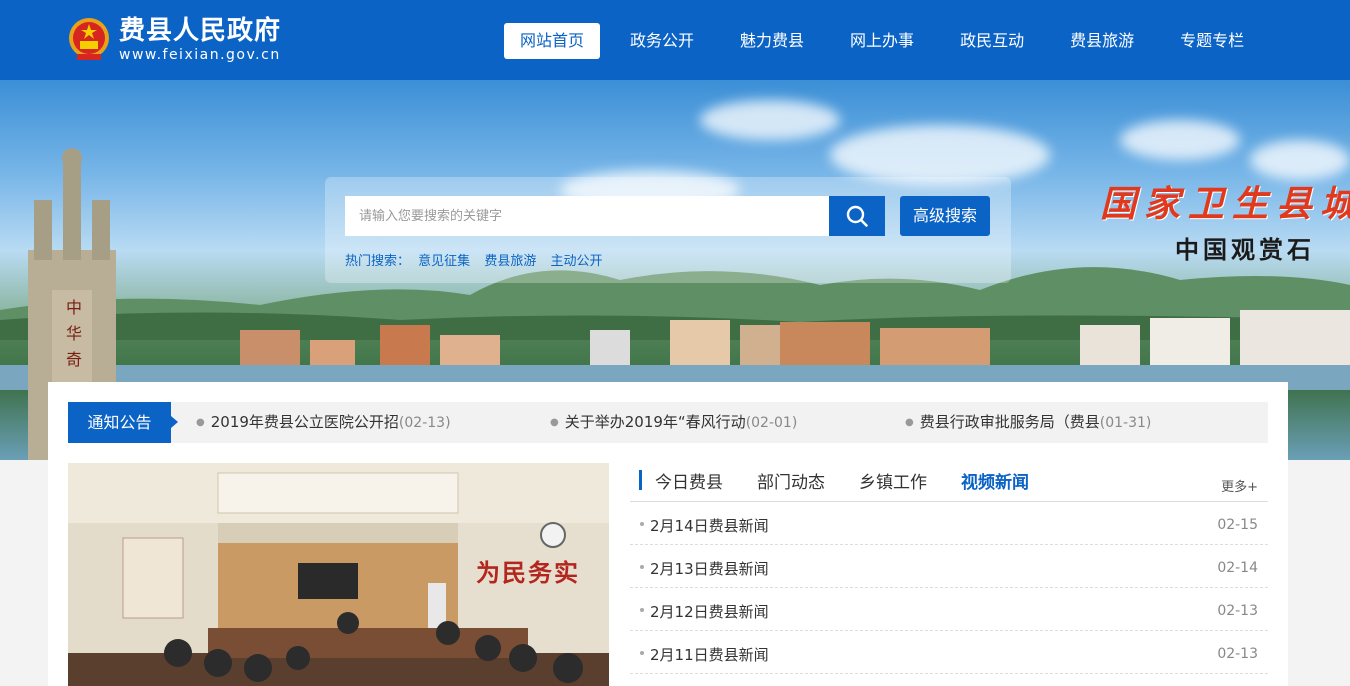 Image resolution: width=1350 pixels, height=686 pixels. I want to click on news-row: 2月12日费县新闻 02-13, so click(949, 609).